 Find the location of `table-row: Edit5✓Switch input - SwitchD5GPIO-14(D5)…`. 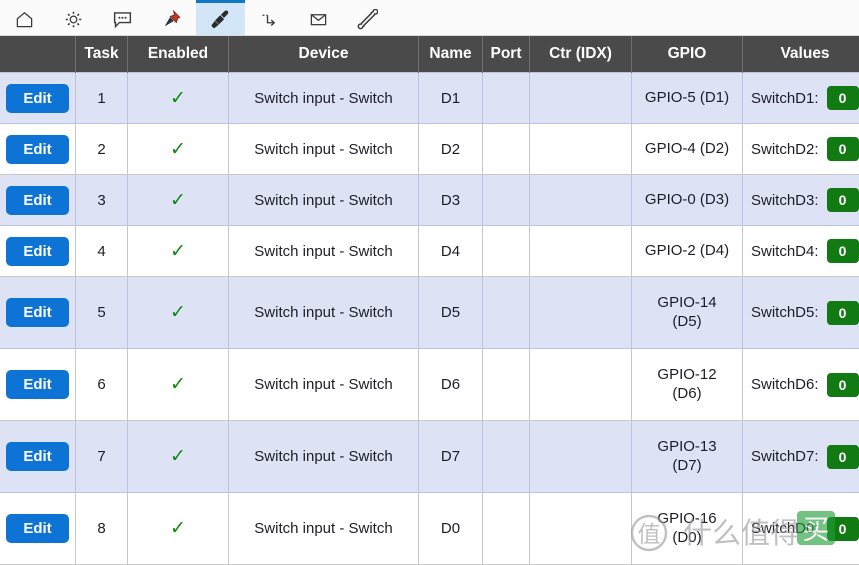

table-row: Edit5✓Switch input - SwitchD5GPIO-14(D5)… is located at coordinates (429, 313).